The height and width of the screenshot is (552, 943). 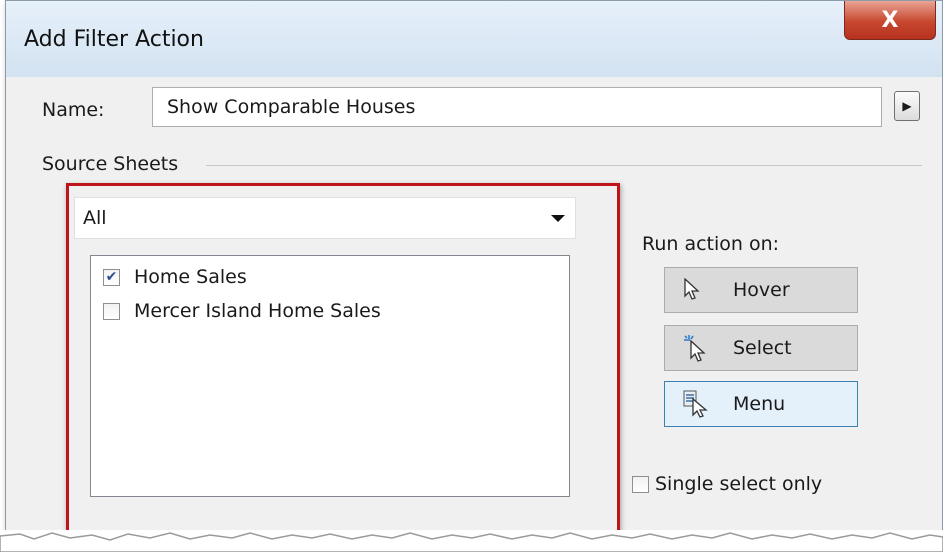 I want to click on select-button: Select, so click(x=761, y=348).